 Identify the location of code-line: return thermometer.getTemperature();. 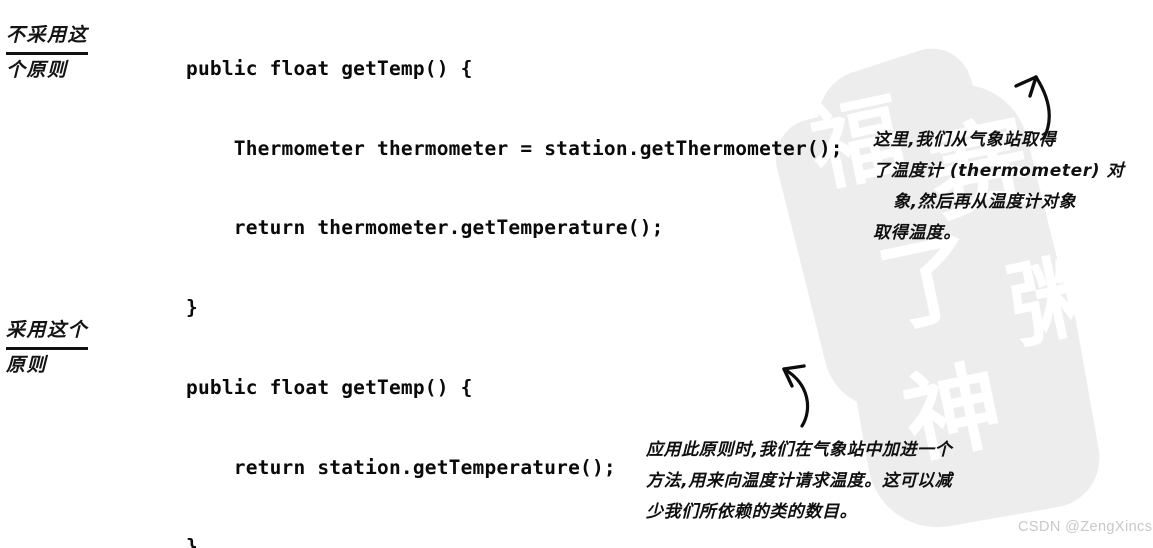
(425, 227).